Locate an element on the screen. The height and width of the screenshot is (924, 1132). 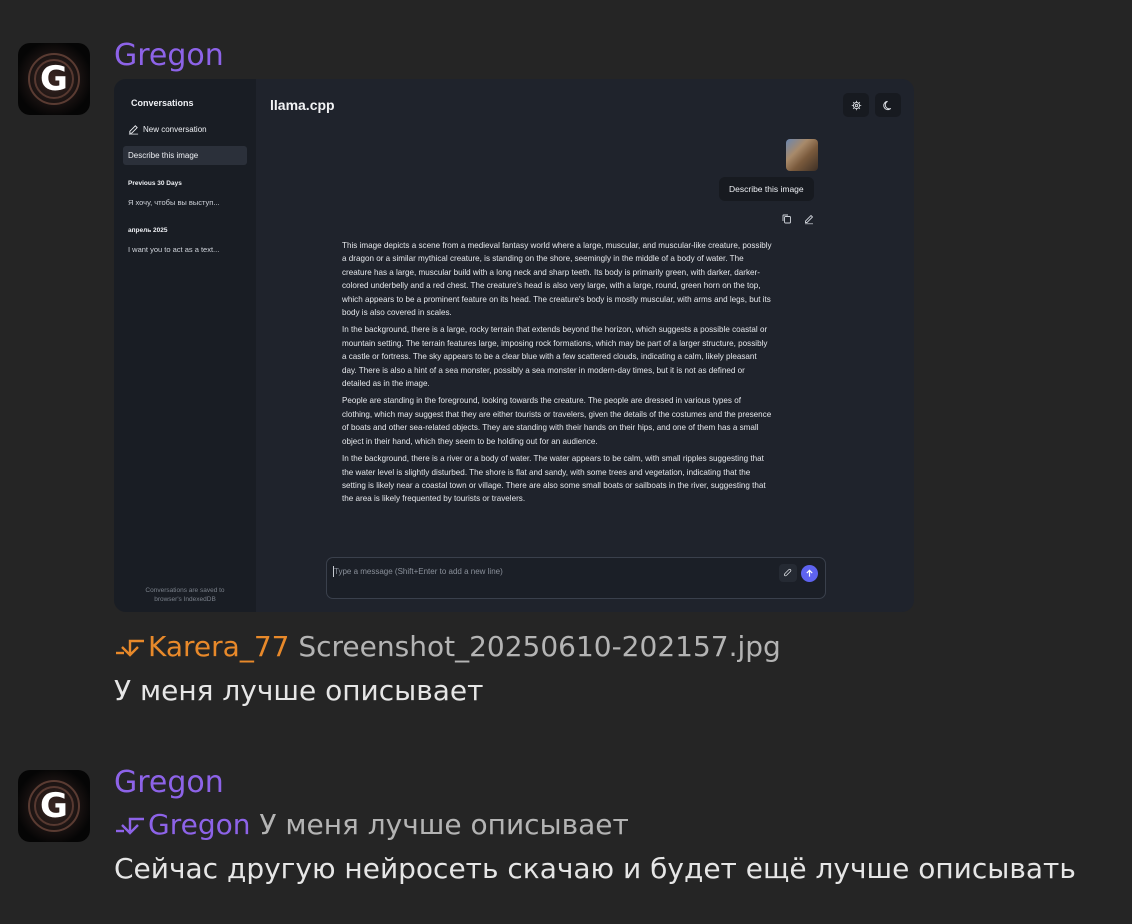
theme-toggle-button is located at coordinates (888, 105).